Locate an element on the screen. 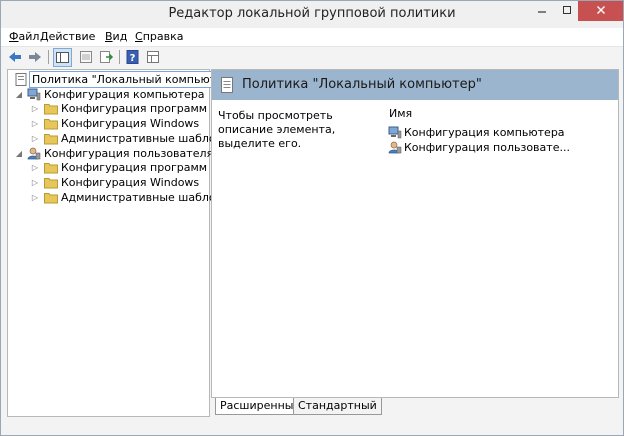 This screenshot has width=624, height=436. document-list-icon is located at coordinates (86, 57).